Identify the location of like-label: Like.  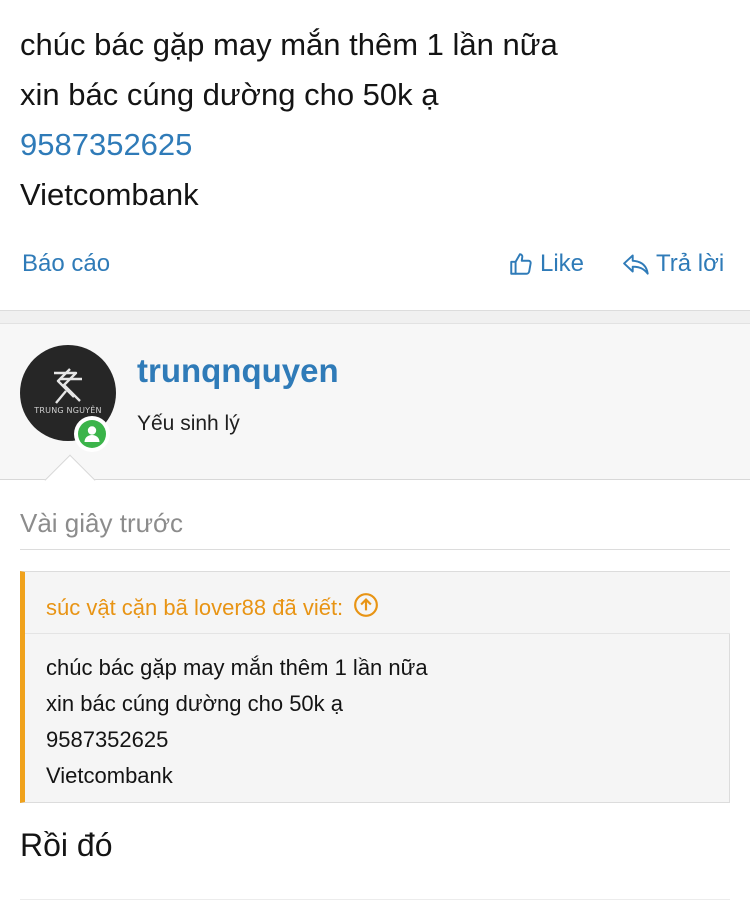
(562, 263).